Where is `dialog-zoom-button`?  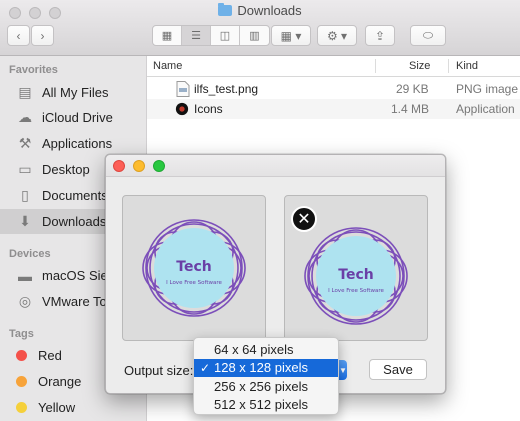 dialog-zoom-button is located at coordinates (159, 166).